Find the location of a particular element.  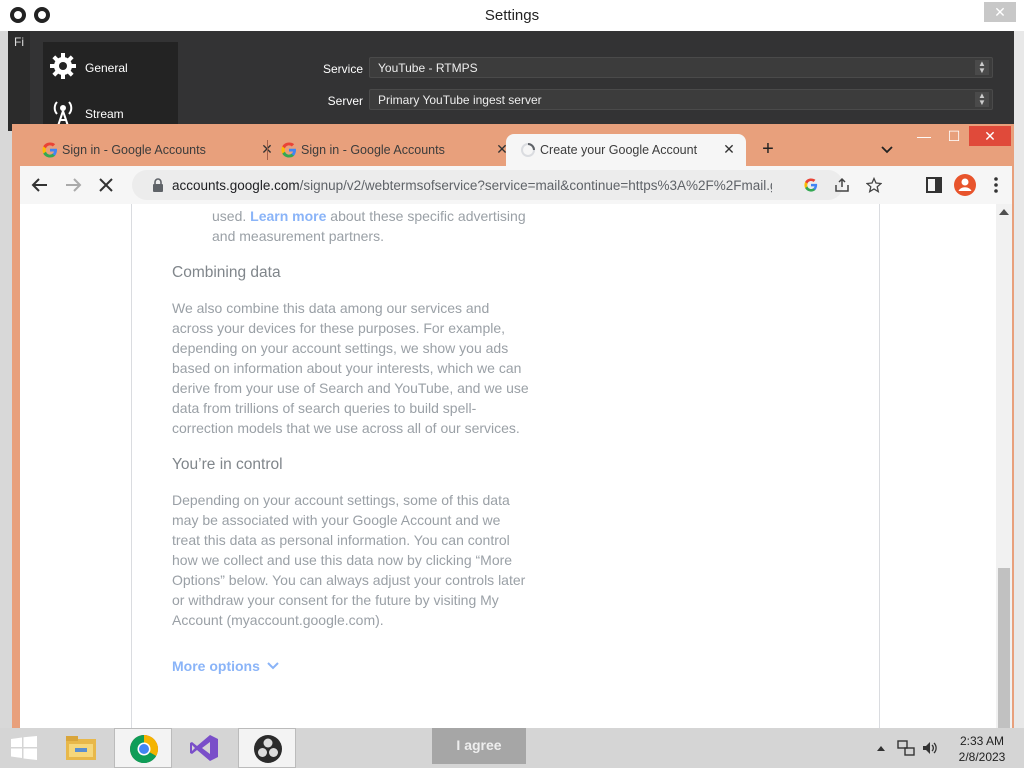

scroll-up-arrow-icon is located at coordinates (1004, 212).